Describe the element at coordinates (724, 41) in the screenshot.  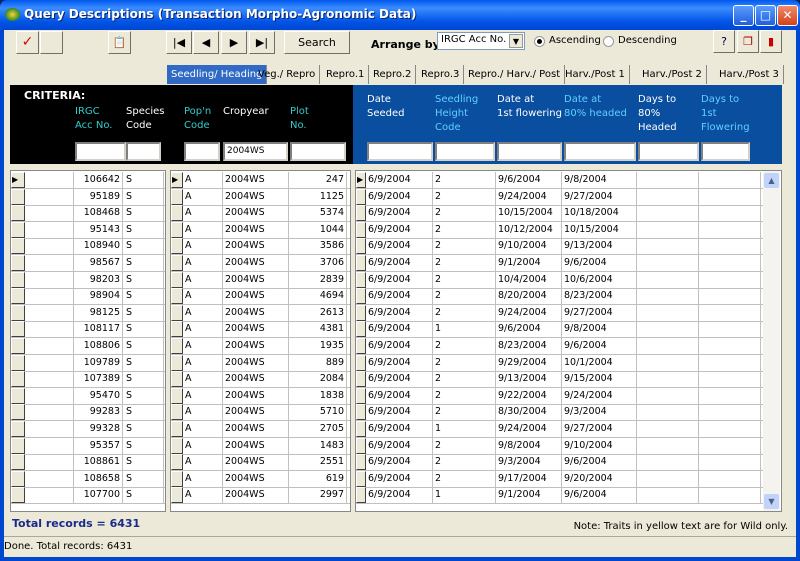
I see `help-icon-button: ?` at that location.